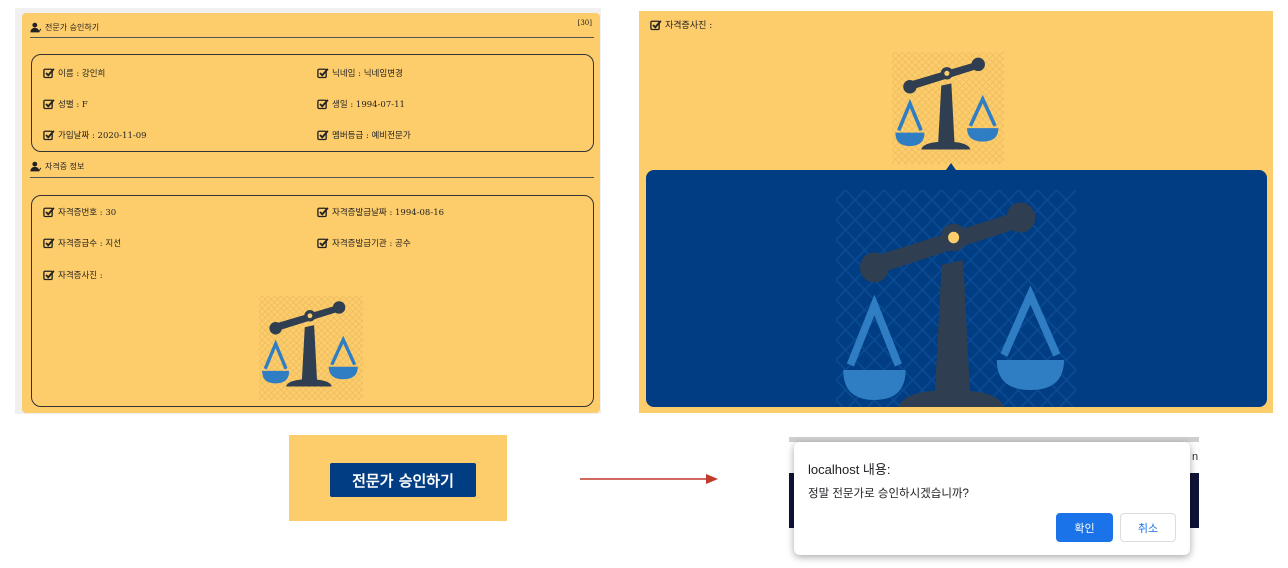 This screenshot has height=568, width=1288. What do you see at coordinates (72, 27) in the screenshot?
I see `expert-approval-title: 전문가 승인하기` at bounding box center [72, 27].